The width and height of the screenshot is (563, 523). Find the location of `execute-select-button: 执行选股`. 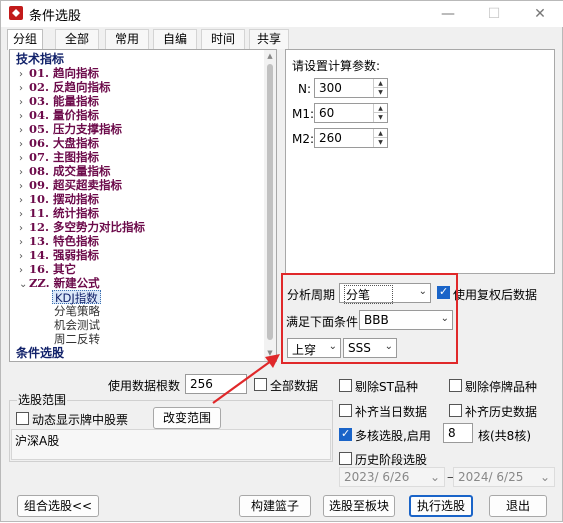

execute-select-button: 执行选股 is located at coordinates (441, 506).